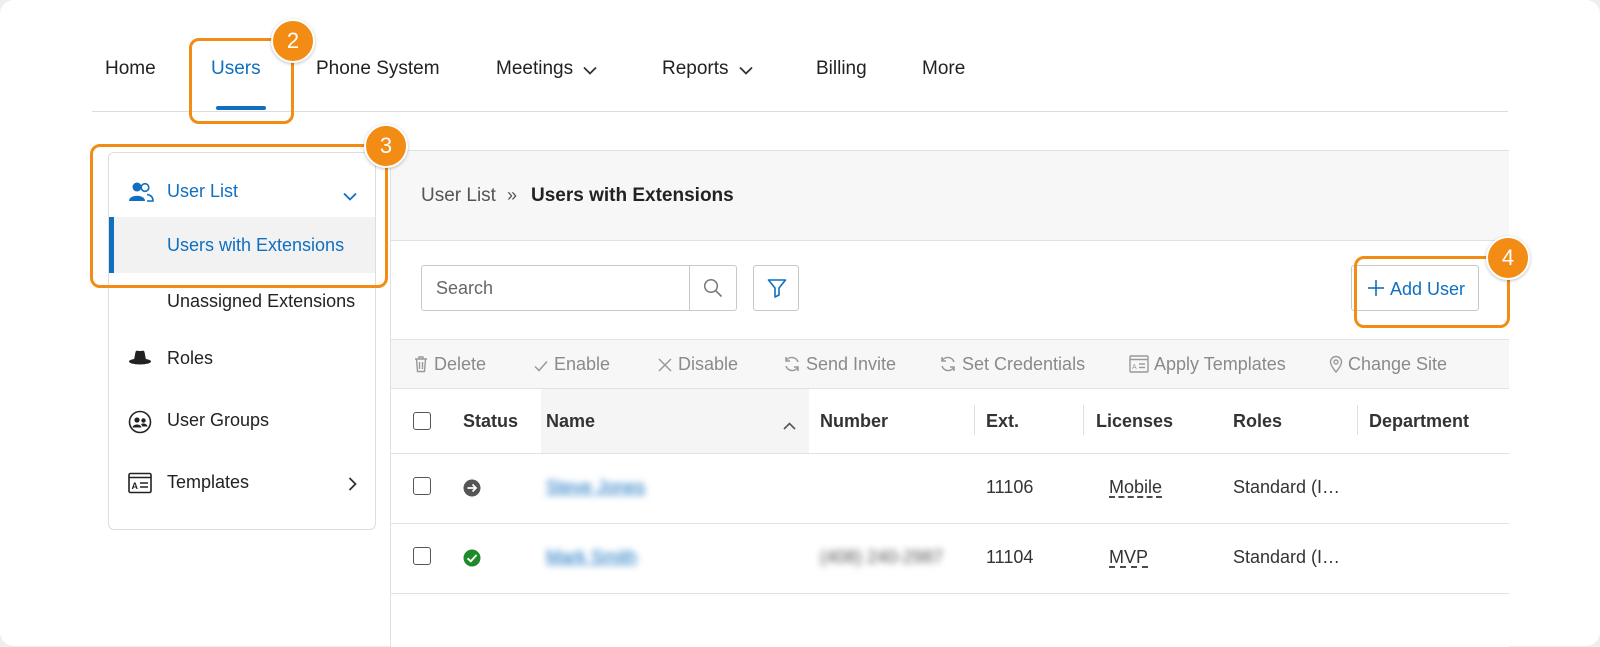  I want to click on status-redirect-icon, so click(472, 490).